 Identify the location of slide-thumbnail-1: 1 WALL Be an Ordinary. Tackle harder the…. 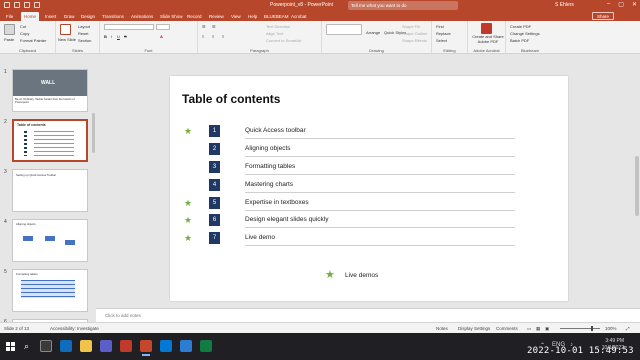
(48, 91).